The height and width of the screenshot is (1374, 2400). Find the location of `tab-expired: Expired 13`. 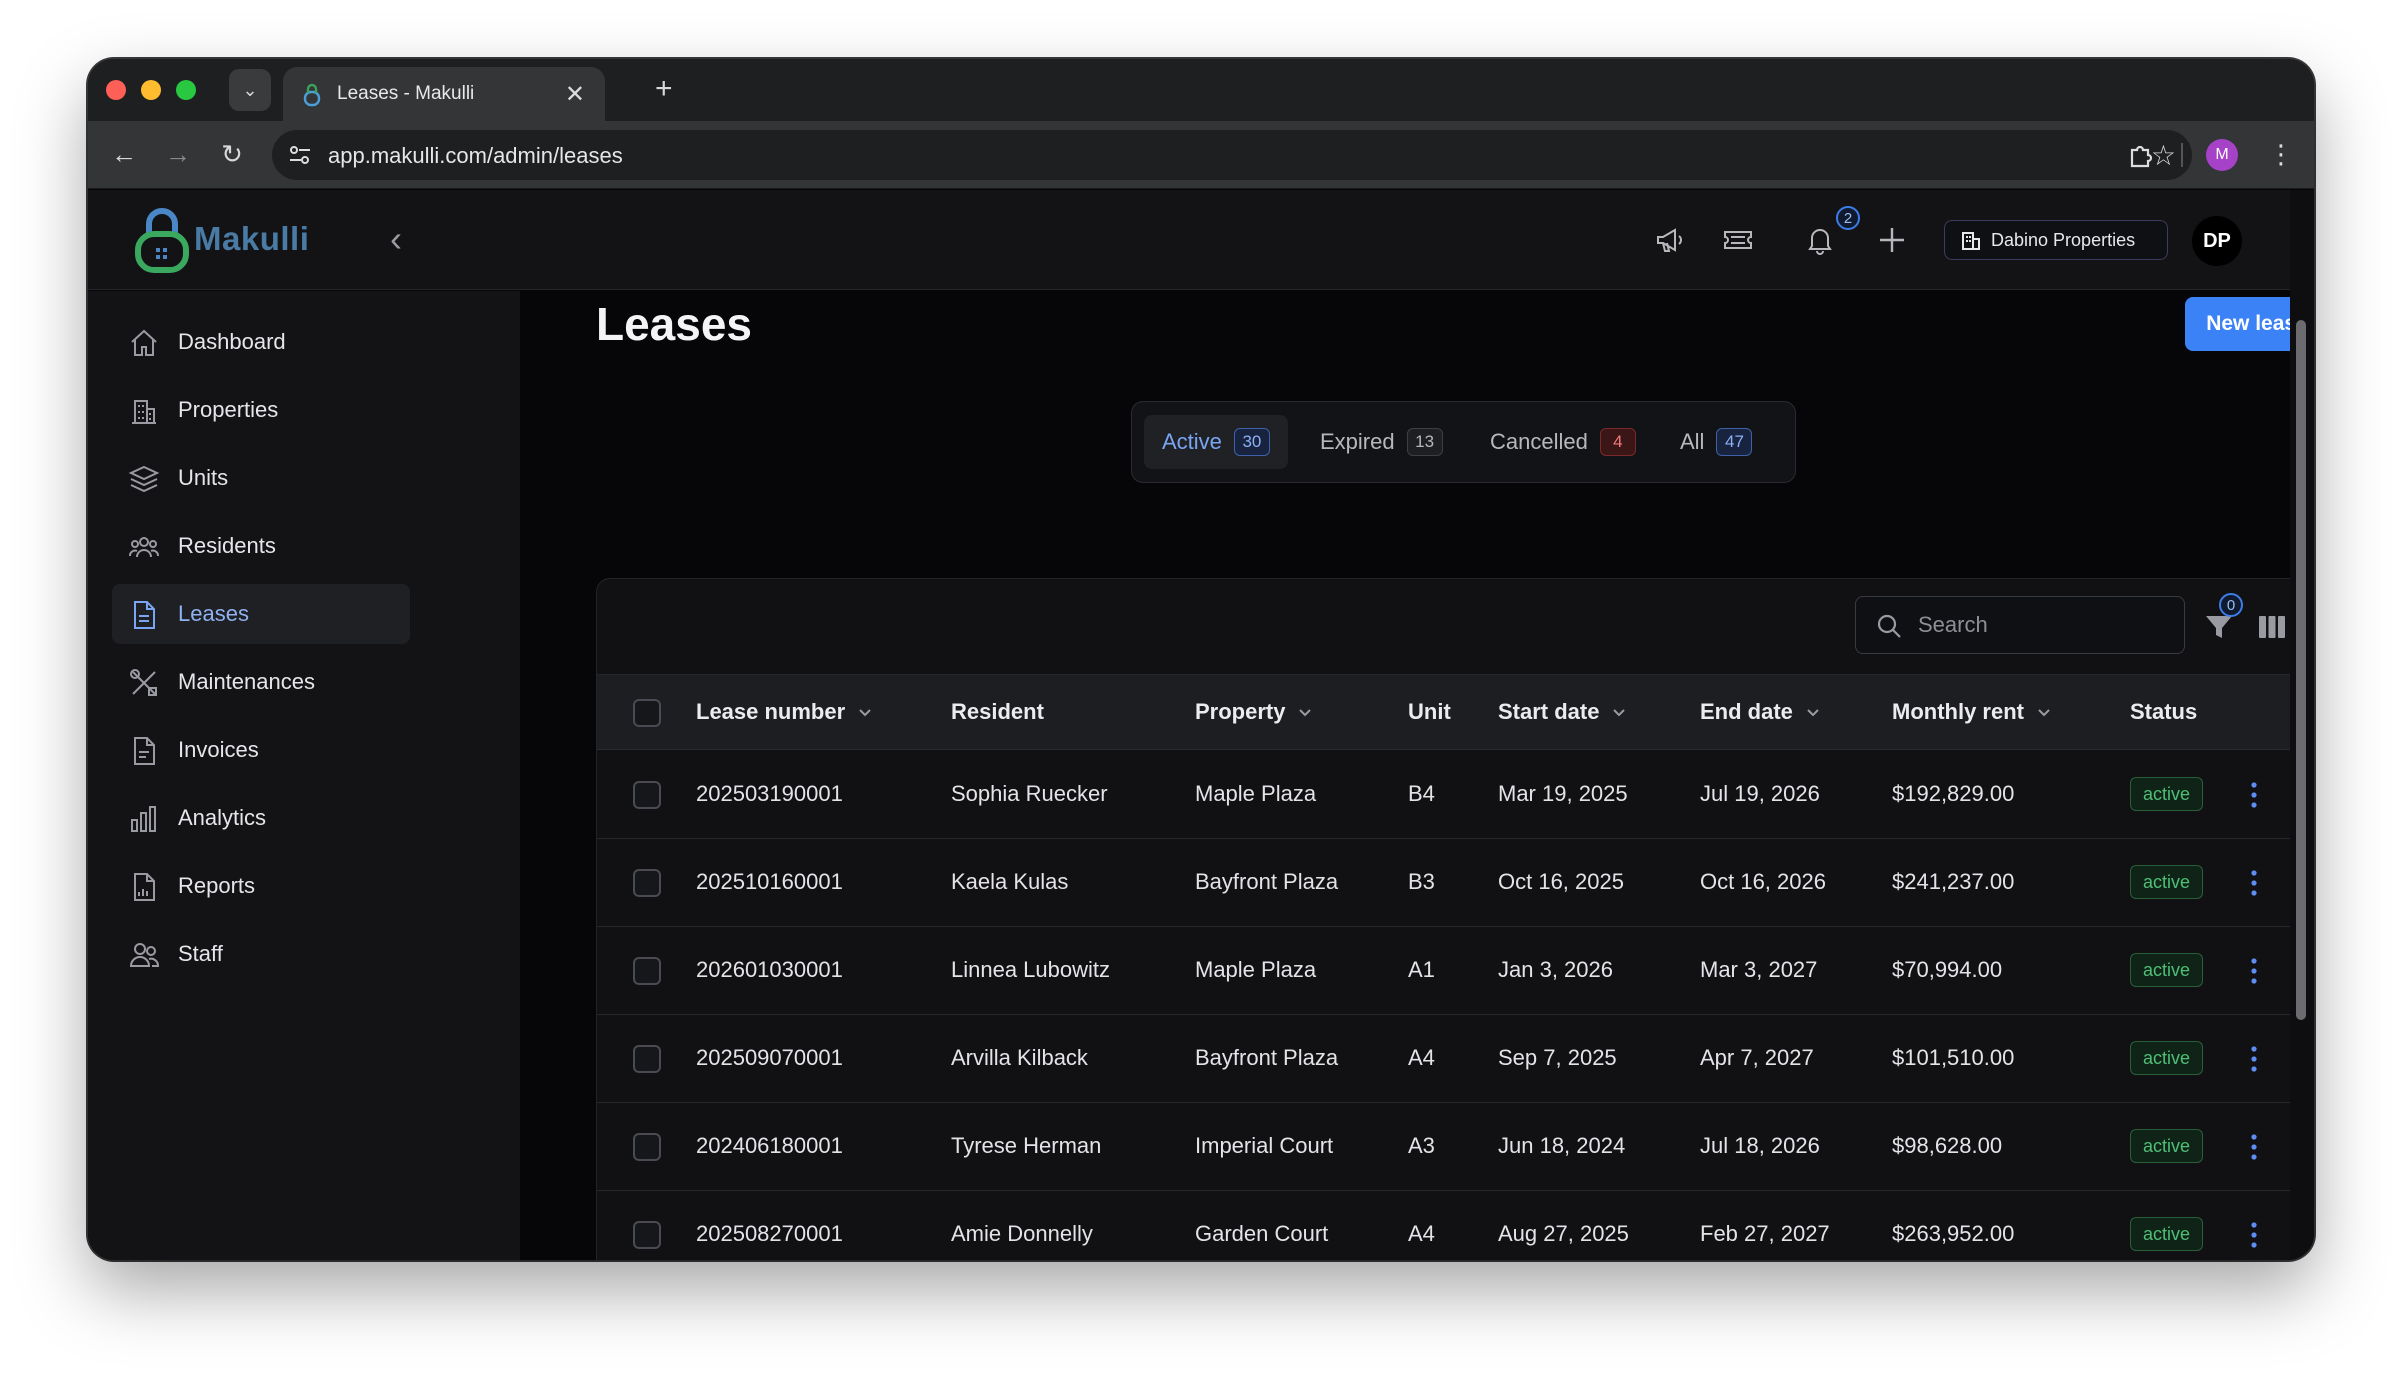

tab-expired: Expired 13 is located at coordinates (1381, 442).